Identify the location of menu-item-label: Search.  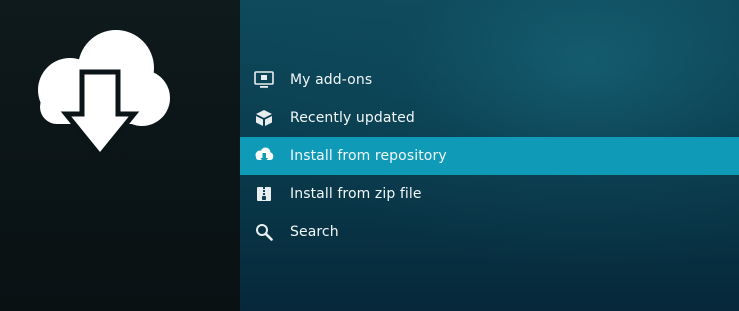
(314, 232).